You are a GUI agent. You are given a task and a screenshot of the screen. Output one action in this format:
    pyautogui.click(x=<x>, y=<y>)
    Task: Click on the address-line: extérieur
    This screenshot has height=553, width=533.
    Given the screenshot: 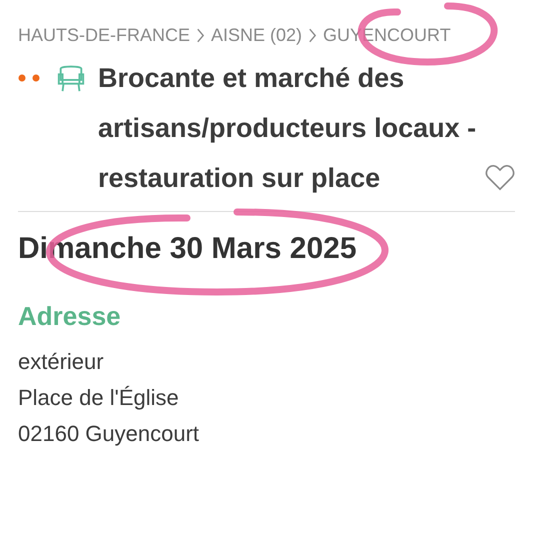 What is the action you would take?
    pyautogui.click(x=61, y=362)
    